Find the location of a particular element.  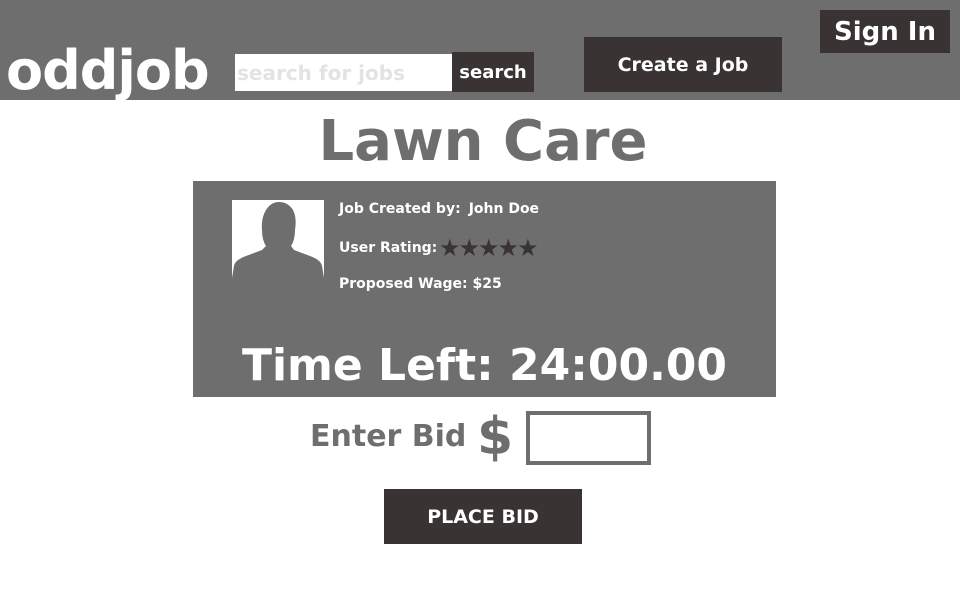

proposed-wage-value: $25 is located at coordinates (487, 284).